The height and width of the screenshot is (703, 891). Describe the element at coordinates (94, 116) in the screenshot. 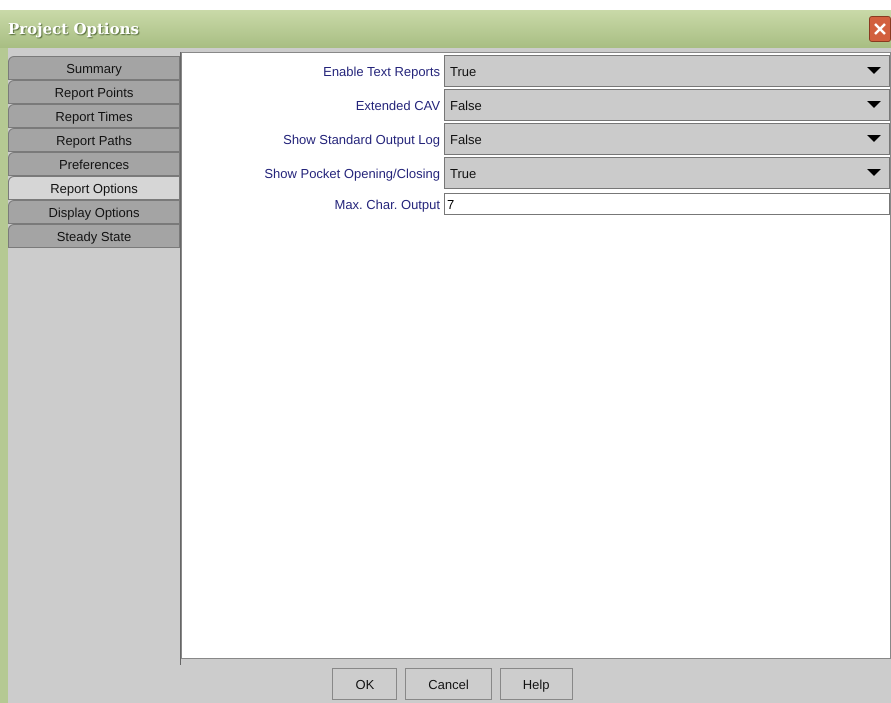

I see `tab: Report Times` at that location.